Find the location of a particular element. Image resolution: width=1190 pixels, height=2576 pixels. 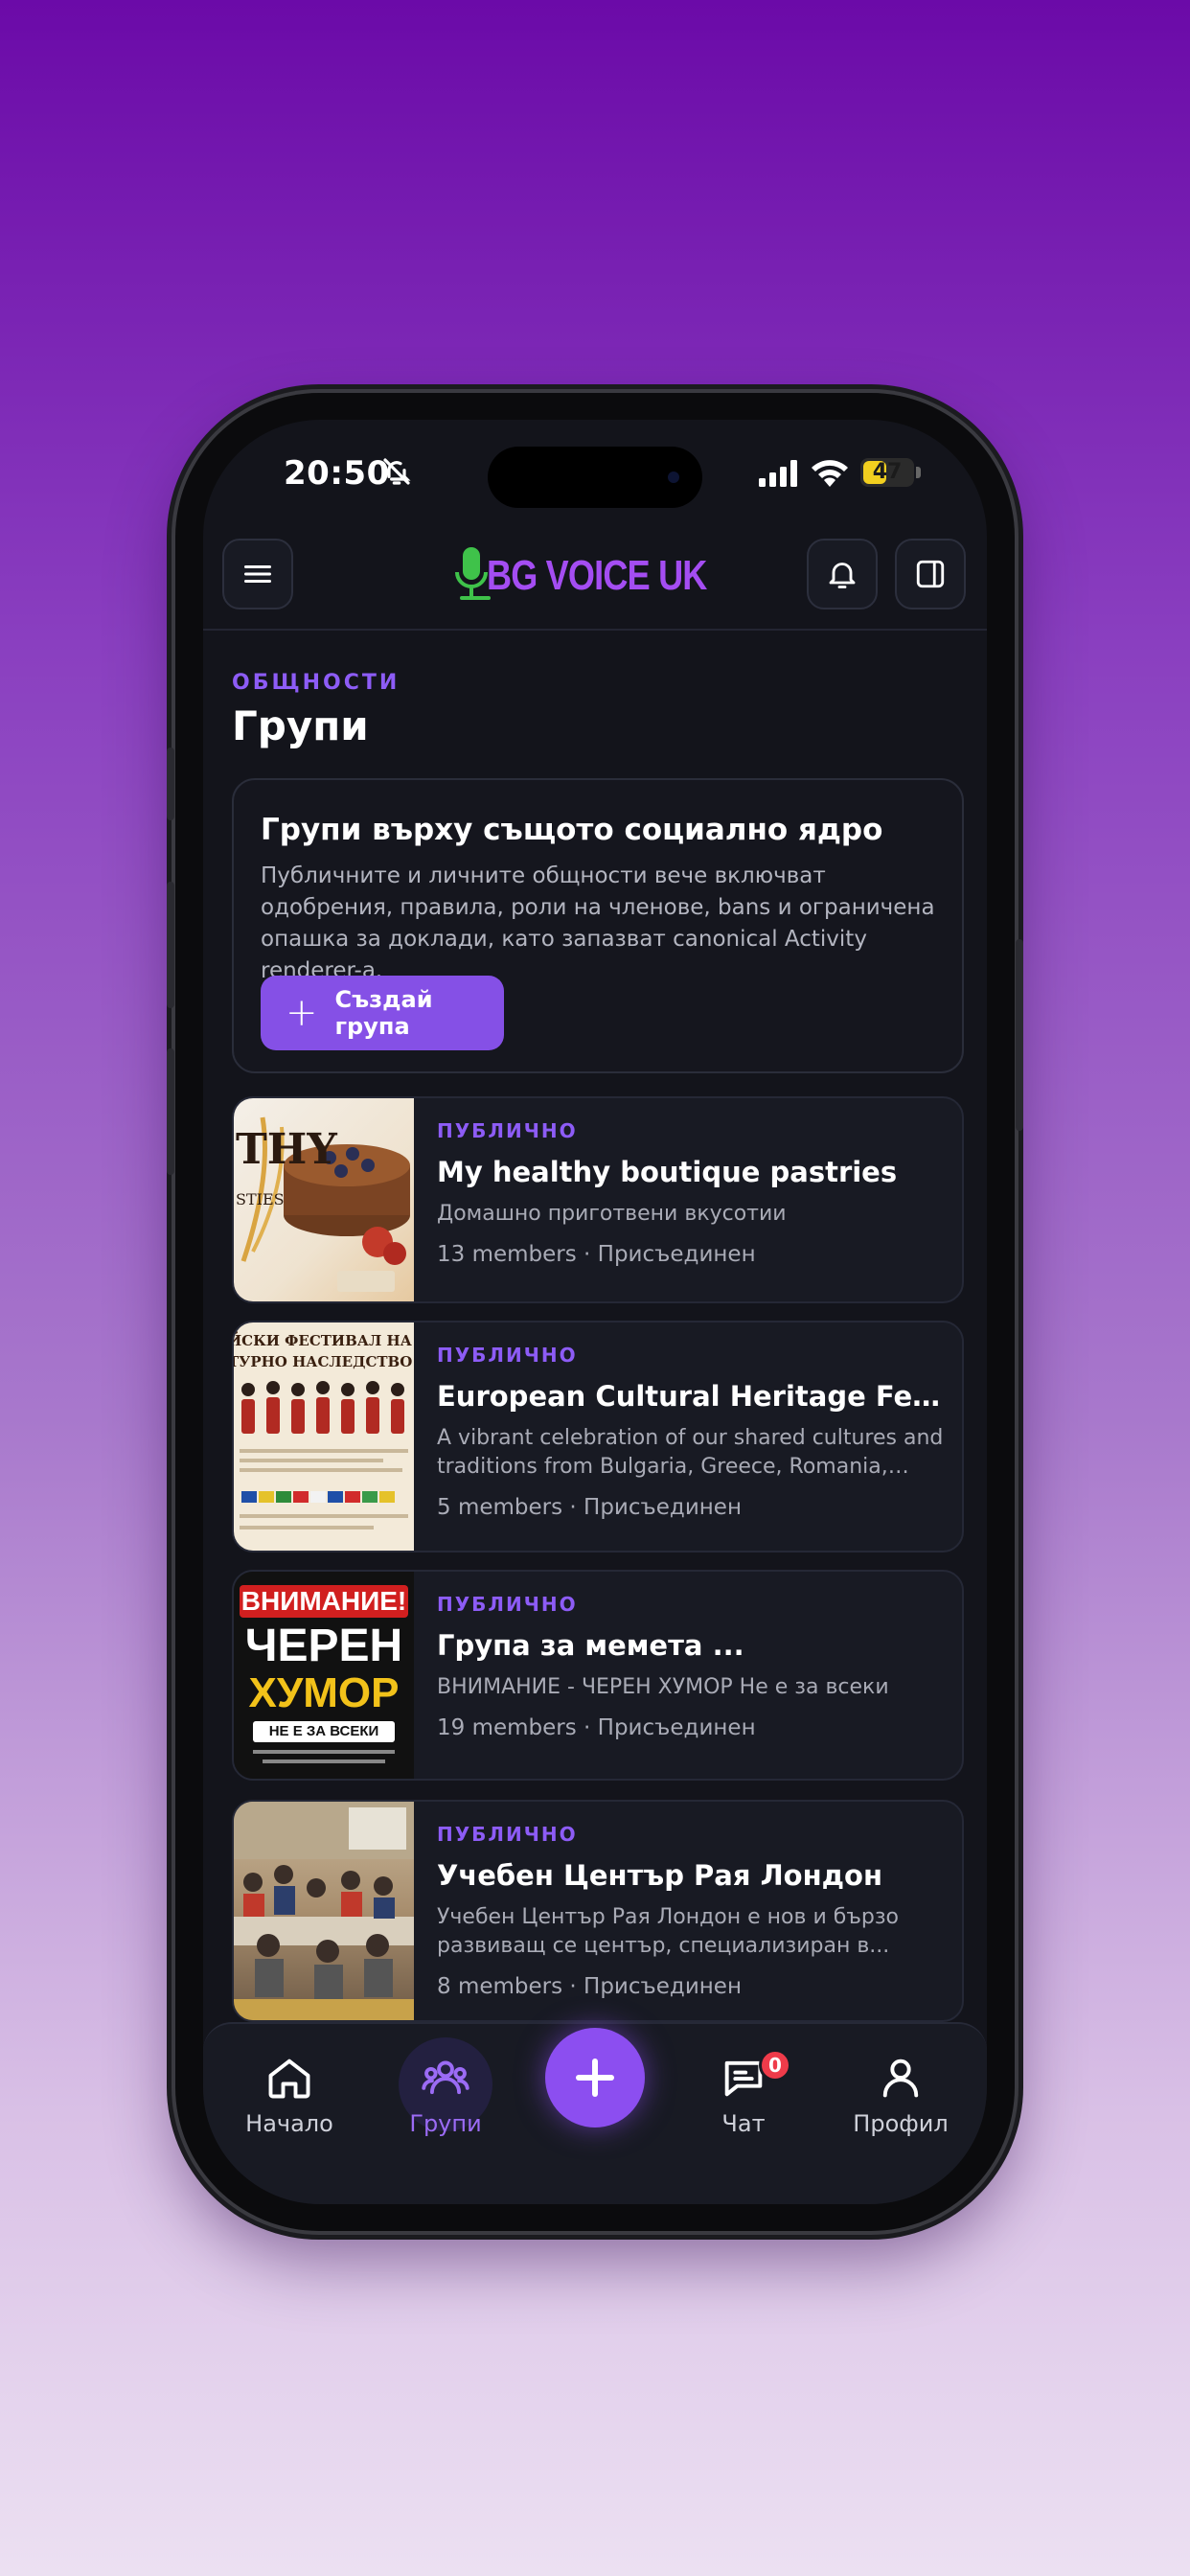

create-post-button is located at coordinates (595, 2078).